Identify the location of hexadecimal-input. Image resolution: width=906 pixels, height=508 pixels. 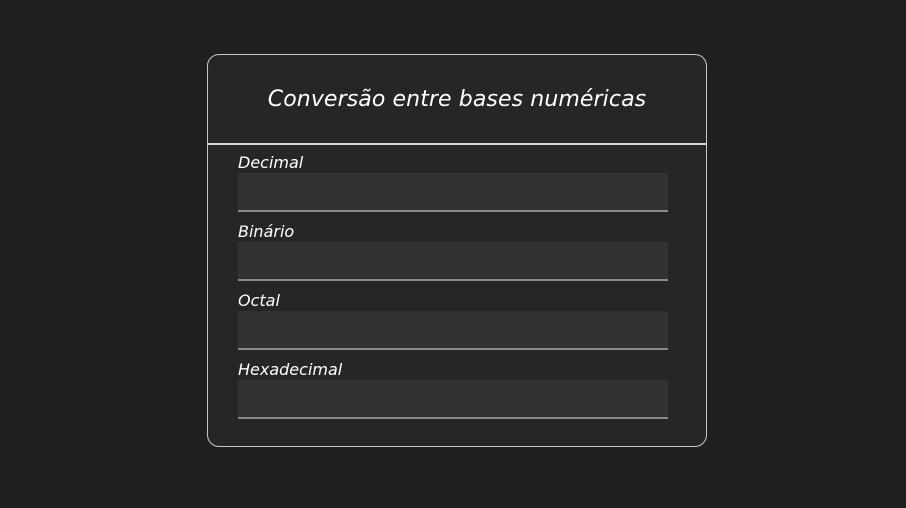
(453, 399).